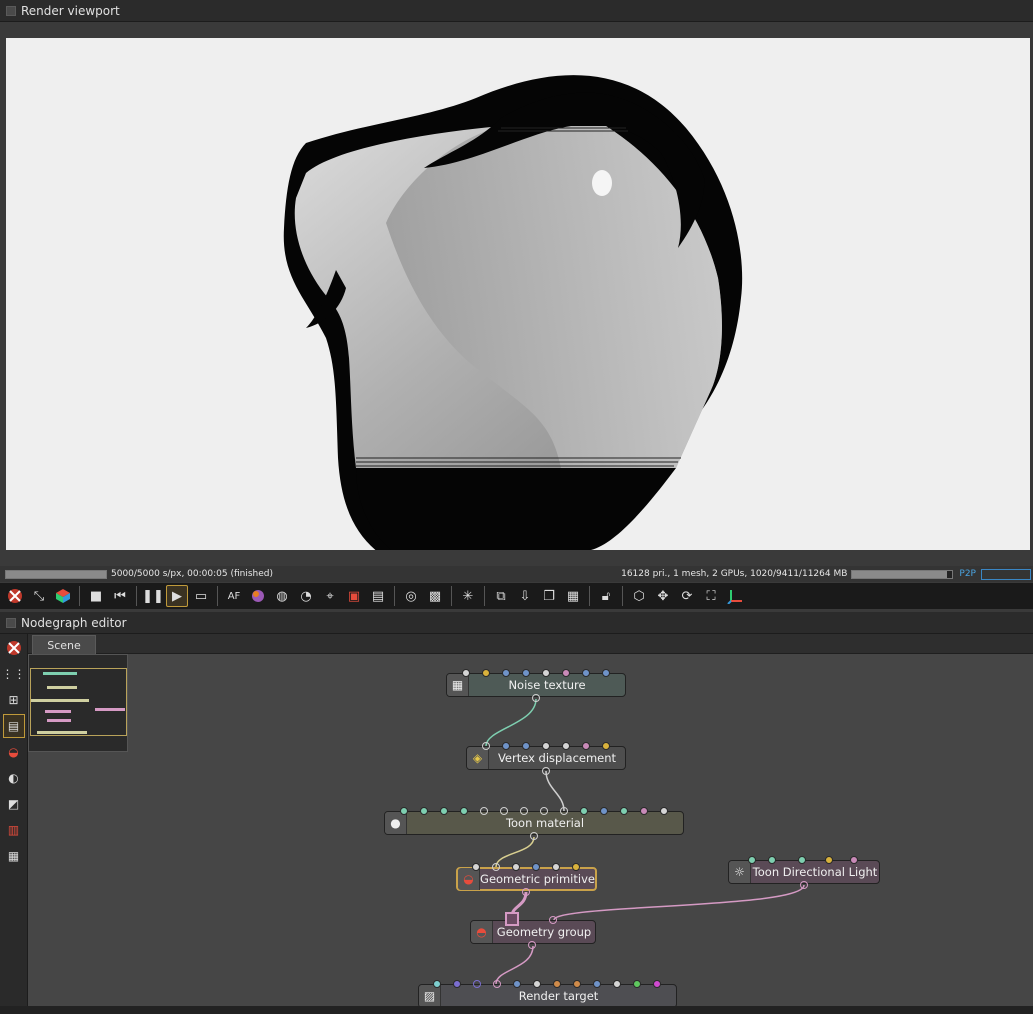 This screenshot has height=1014, width=1033. What do you see at coordinates (530, 644) in the screenshot?
I see `nodegraph-tab-strip: Scene` at bounding box center [530, 644].